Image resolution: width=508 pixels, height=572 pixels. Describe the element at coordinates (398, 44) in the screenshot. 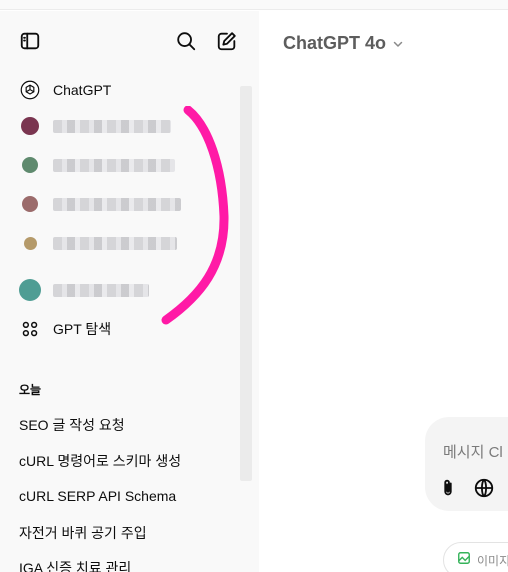

I see `chevron-down-icon` at that location.